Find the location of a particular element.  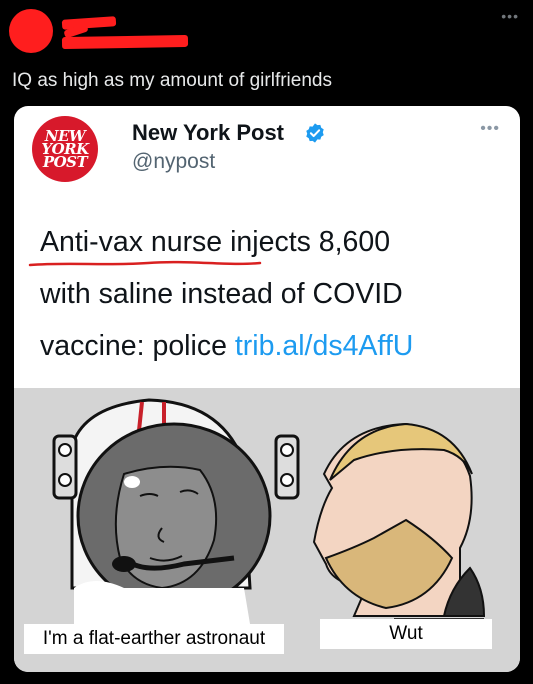

meme-caption-right: Wut is located at coordinates (406, 634).